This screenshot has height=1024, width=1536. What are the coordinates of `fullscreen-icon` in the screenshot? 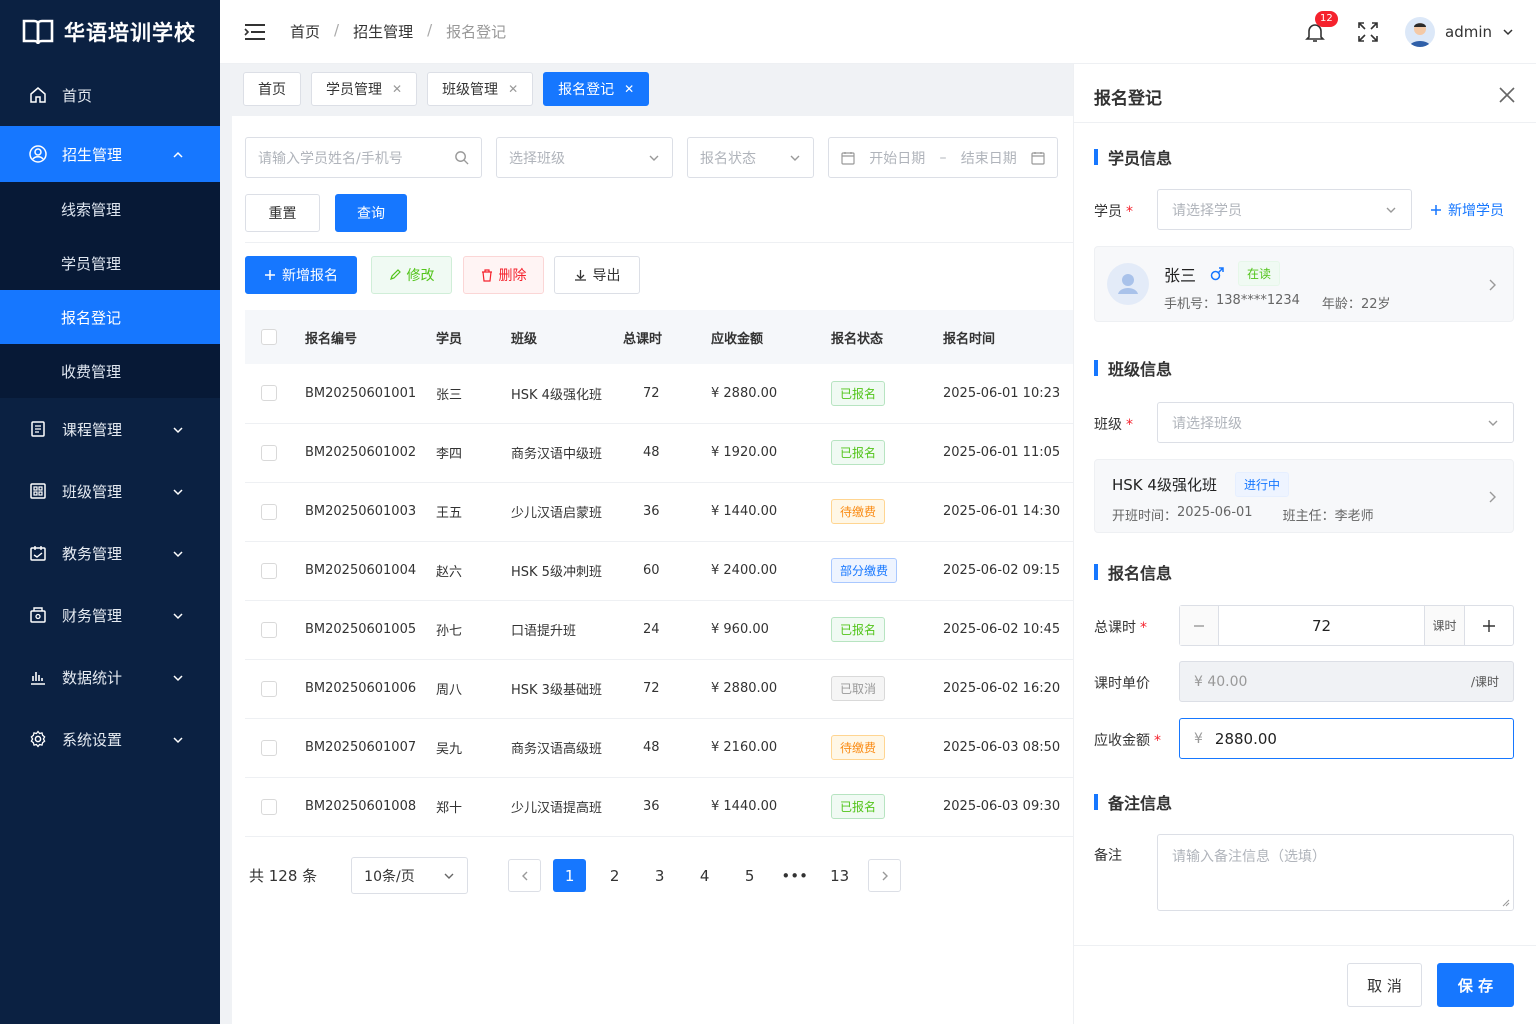 It's located at (1368, 32).